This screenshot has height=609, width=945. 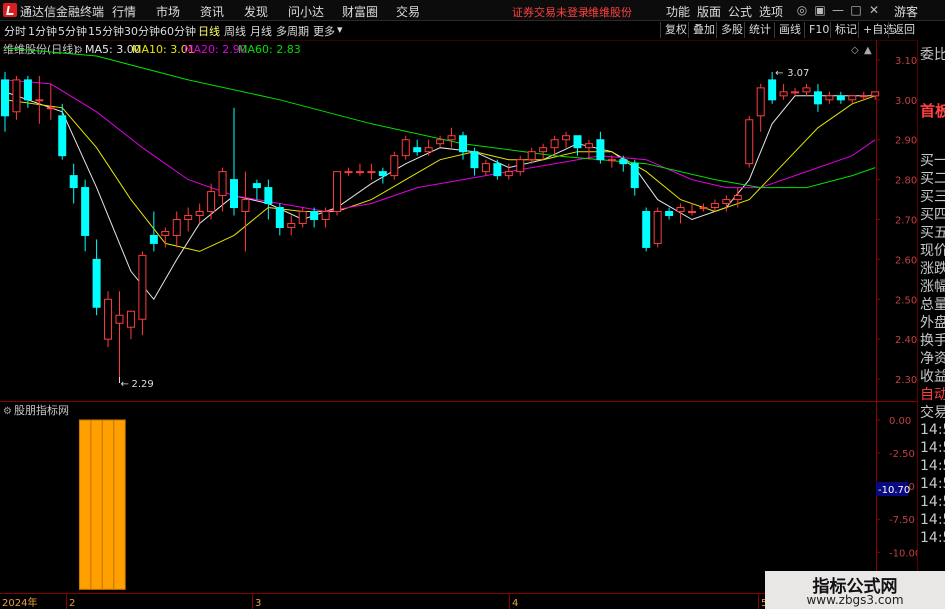 I want to click on low-arrow-icon: ←, so click(x=125, y=384).